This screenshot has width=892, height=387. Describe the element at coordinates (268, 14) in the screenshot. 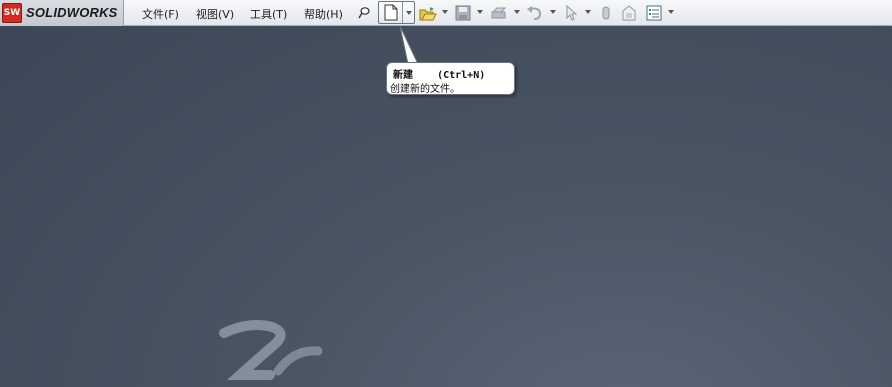

I see `menu-tools: 工具(T)` at that location.